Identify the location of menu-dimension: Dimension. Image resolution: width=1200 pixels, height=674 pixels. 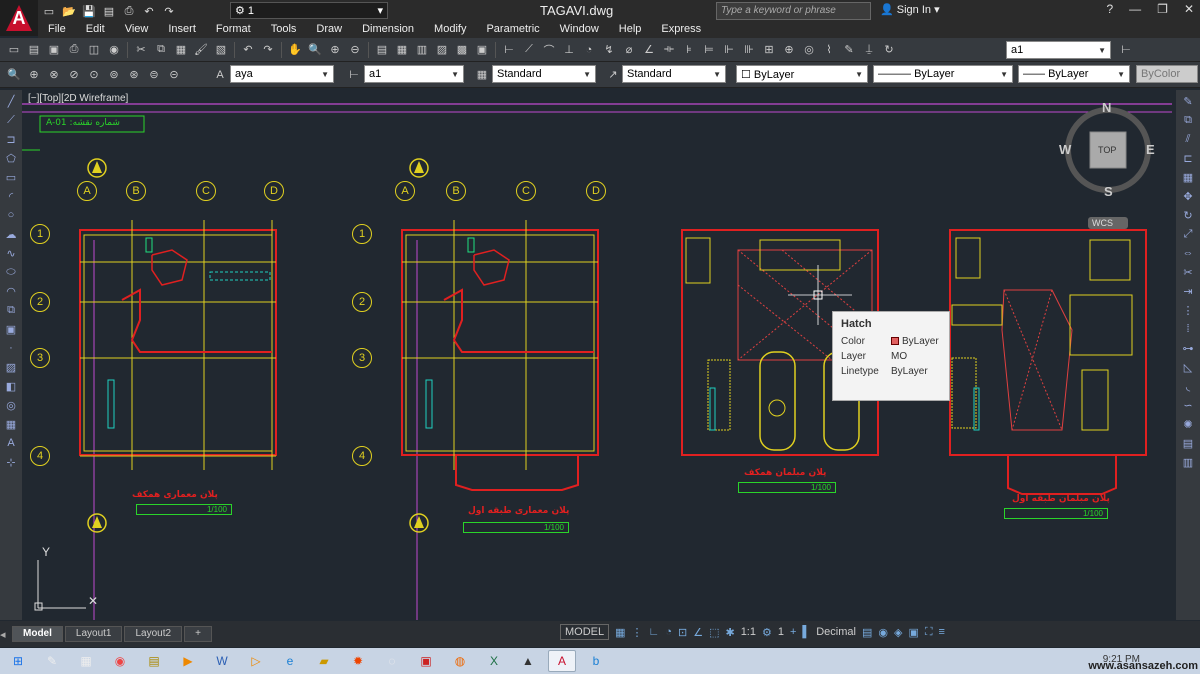
(388, 30).